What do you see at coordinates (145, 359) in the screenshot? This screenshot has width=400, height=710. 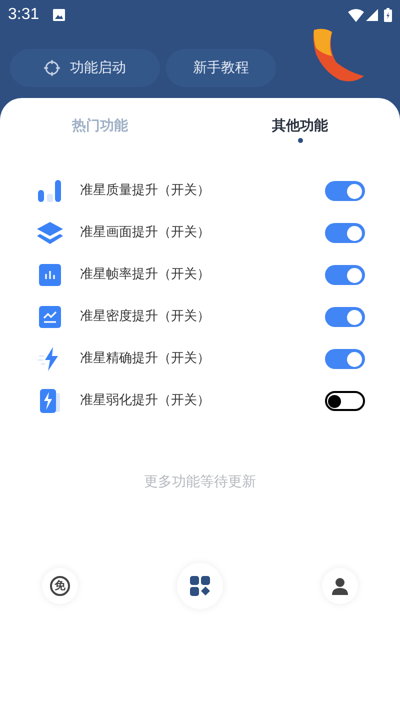 I see `feature-label: 准星精确提升（开关）` at bounding box center [145, 359].